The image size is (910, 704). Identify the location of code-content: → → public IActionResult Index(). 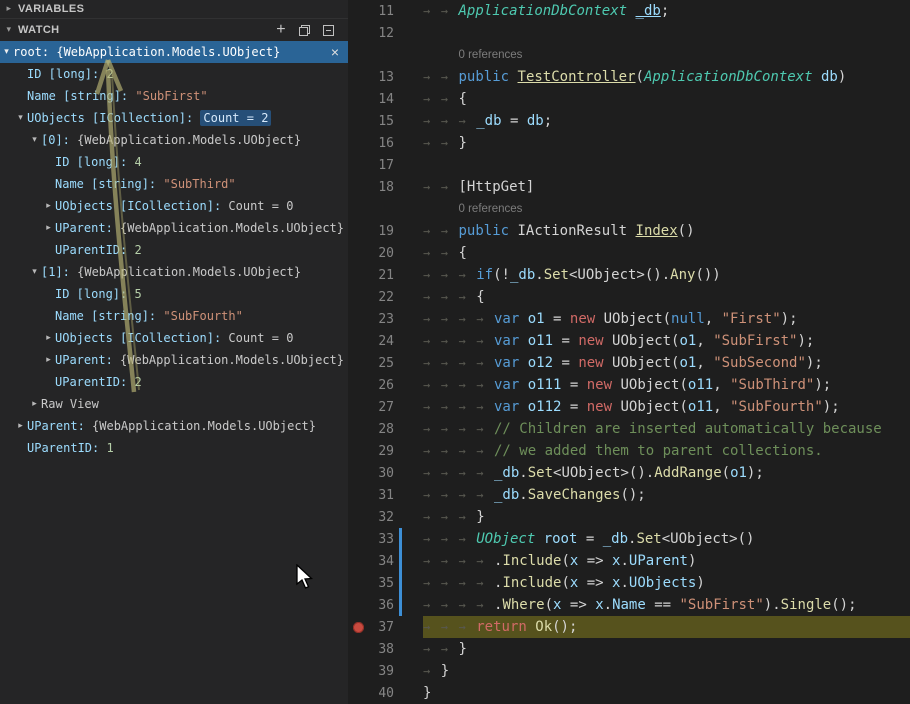
(666, 231).